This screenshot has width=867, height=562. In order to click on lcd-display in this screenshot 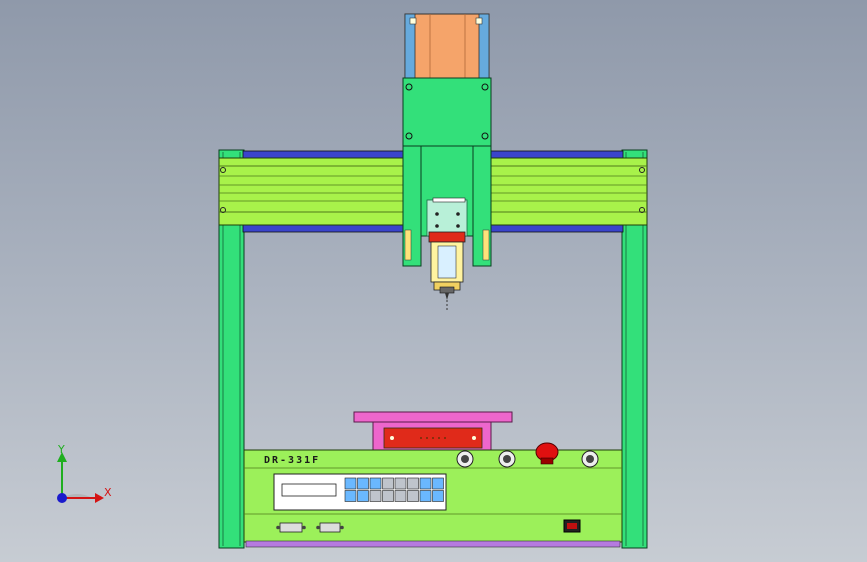, I will do `click(309, 490)`.